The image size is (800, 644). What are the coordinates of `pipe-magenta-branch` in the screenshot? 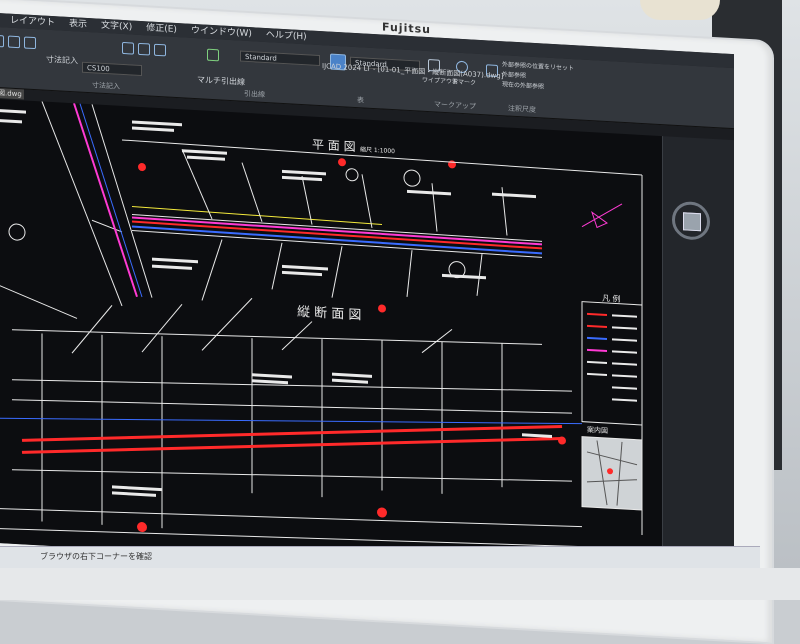 It's located at (105, 200).